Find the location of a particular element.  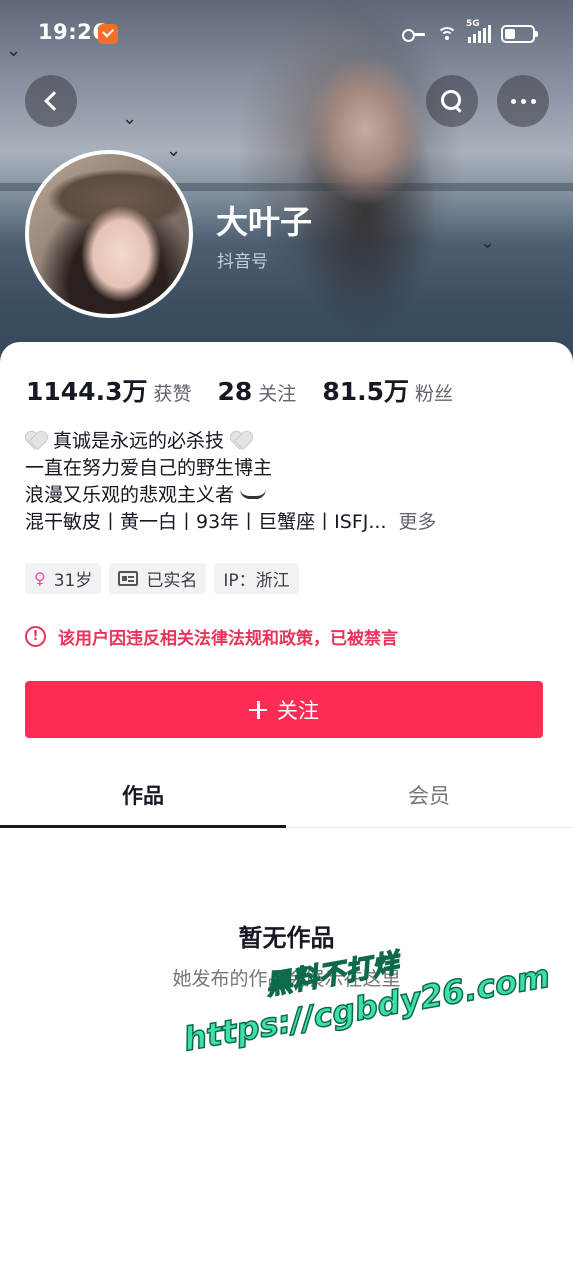

stat-value: 1144.3万 is located at coordinates (87, 391).